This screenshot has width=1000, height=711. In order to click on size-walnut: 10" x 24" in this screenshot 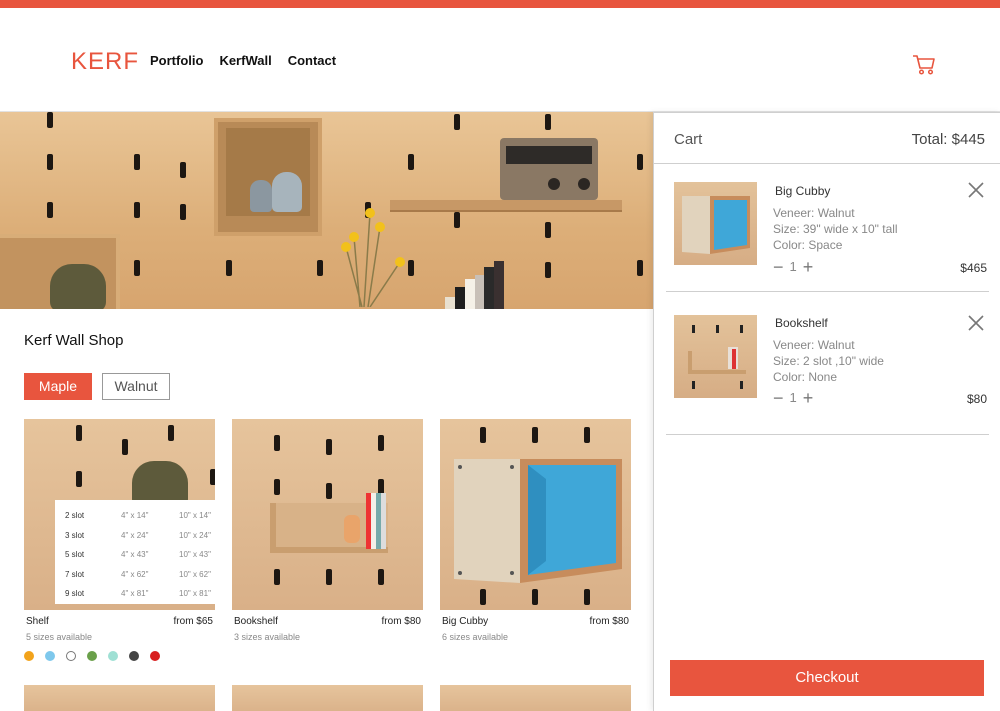, I will do `click(195, 535)`.